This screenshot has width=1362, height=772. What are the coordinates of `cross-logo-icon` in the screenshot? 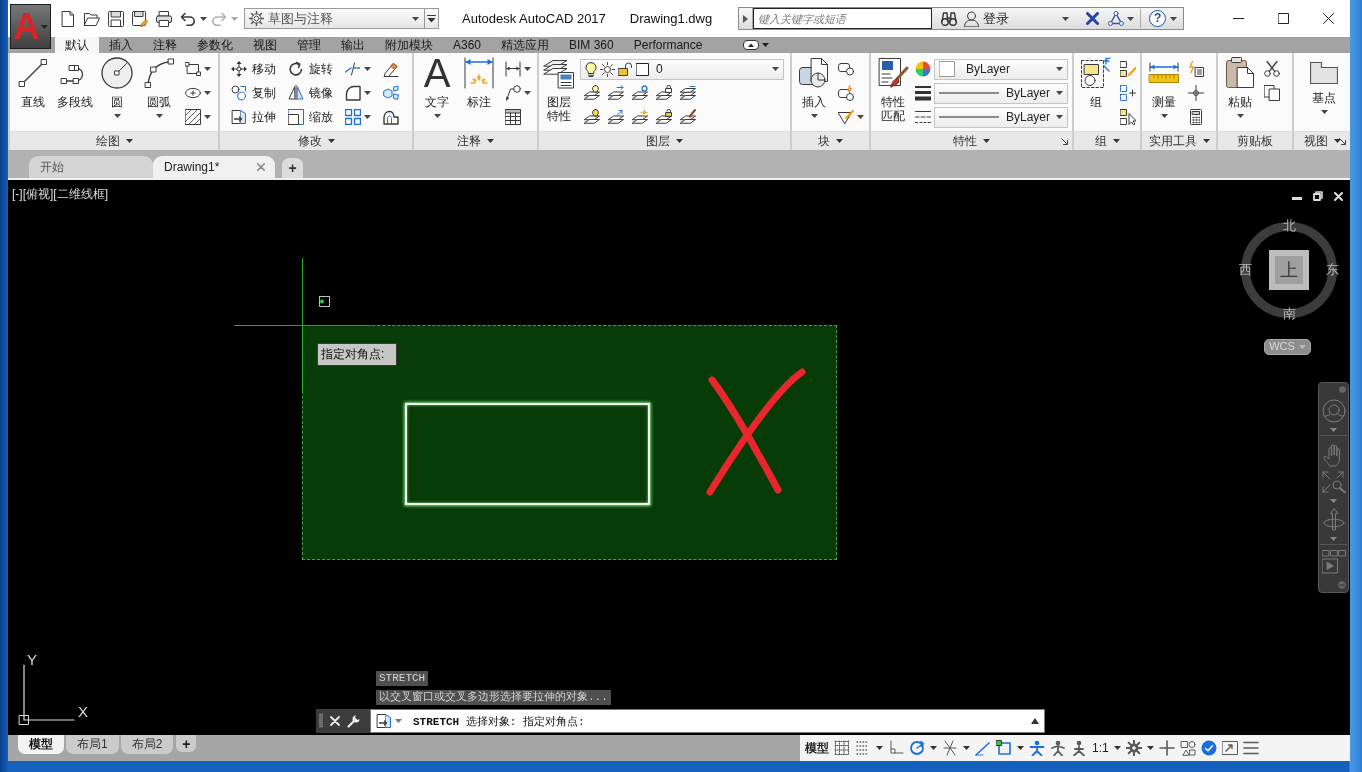 It's located at (1093, 18).